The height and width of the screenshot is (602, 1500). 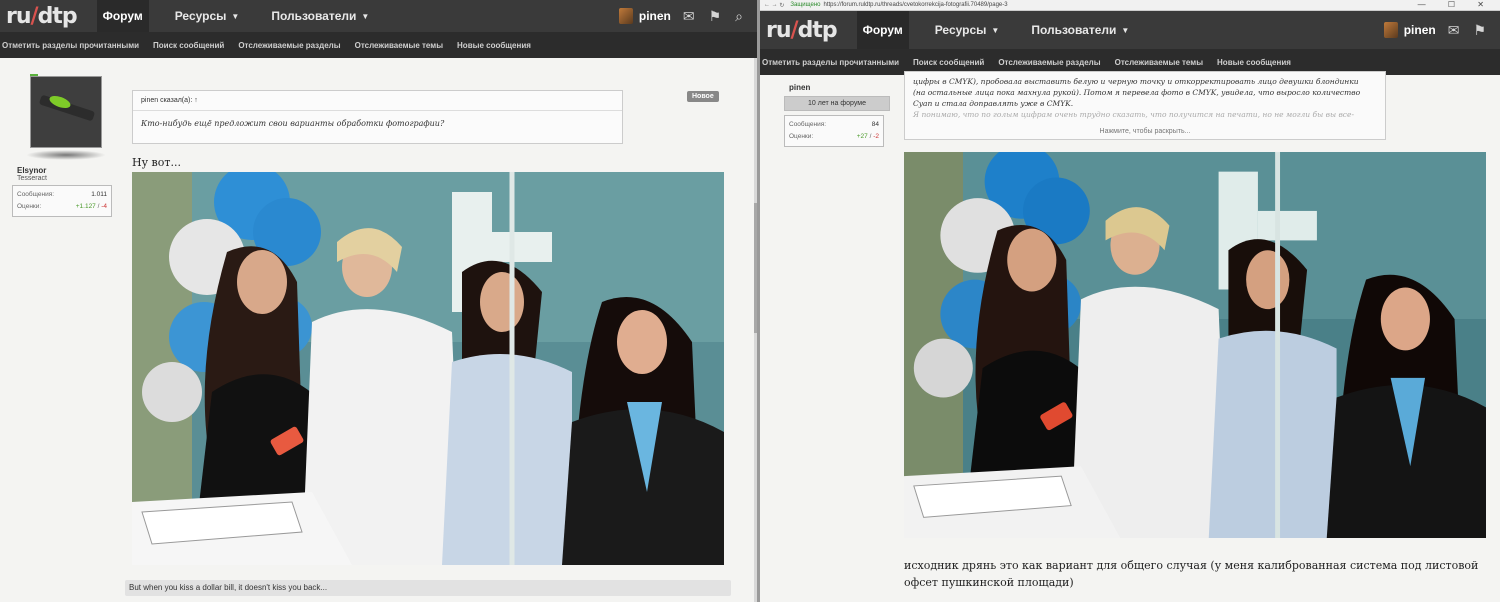 What do you see at coordinates (837, 103) in the screenshot?
I see `member-badge: 10 лет на форуме` at bounding box center [837, 103].